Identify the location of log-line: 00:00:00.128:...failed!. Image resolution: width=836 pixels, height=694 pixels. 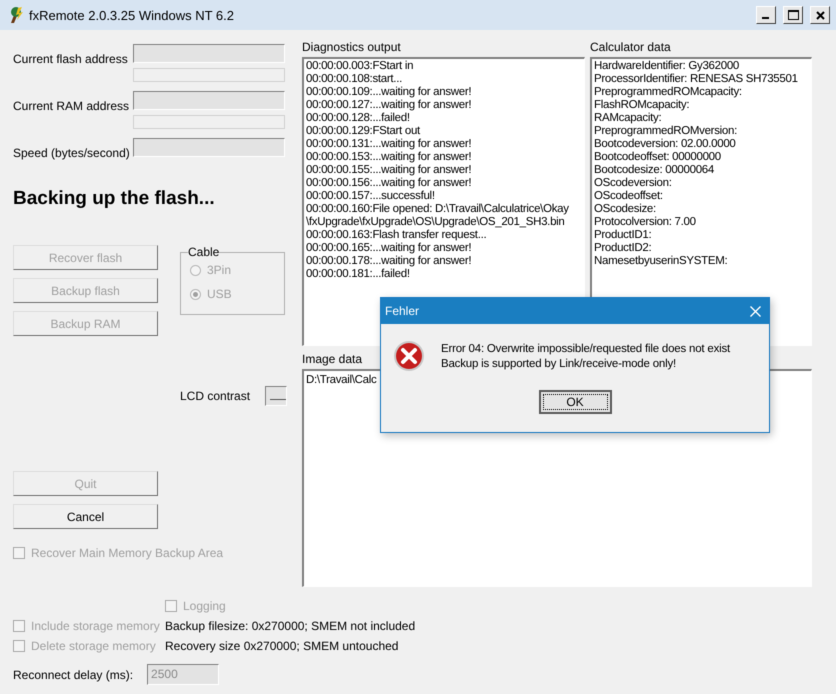
(358, 118).